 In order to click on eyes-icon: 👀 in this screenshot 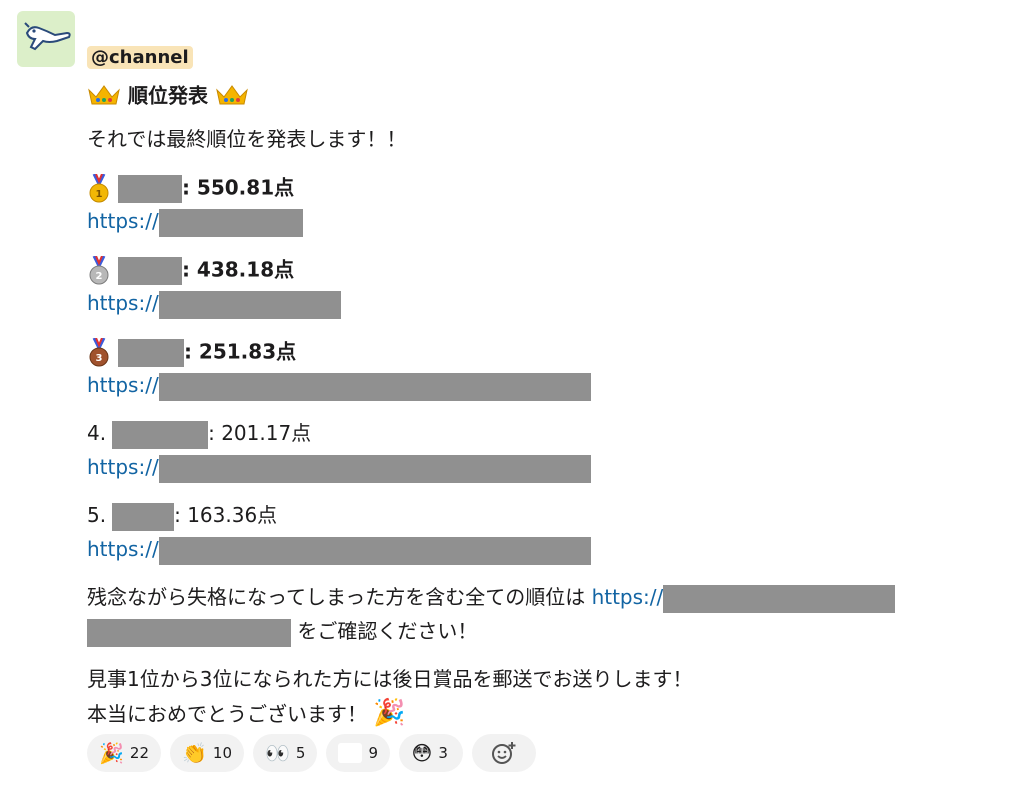, I will do `click(277, 753)`.